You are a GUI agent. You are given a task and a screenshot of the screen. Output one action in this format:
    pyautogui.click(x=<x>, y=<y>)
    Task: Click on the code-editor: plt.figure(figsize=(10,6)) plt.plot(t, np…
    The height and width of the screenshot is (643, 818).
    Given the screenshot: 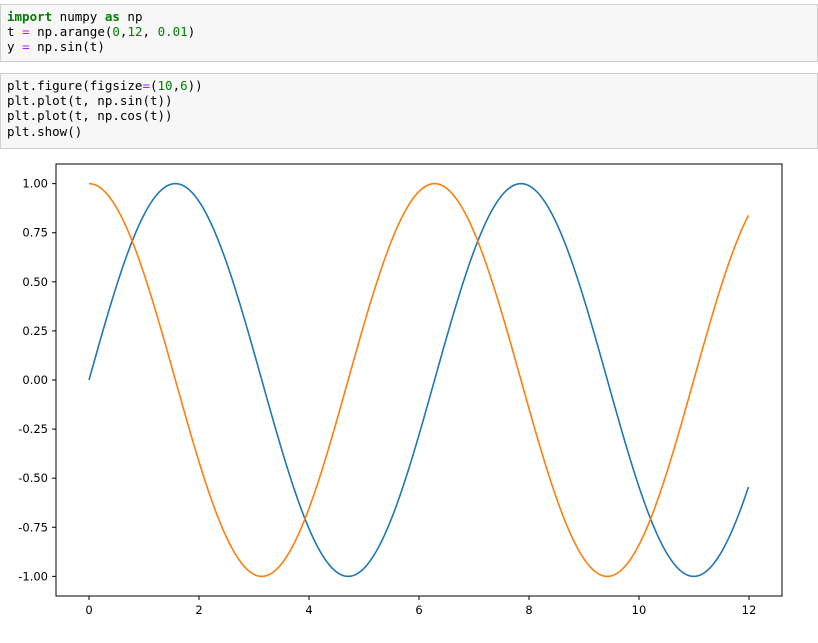 What is the action you would take?
    pyautogui.click(x=409, y=108)
    